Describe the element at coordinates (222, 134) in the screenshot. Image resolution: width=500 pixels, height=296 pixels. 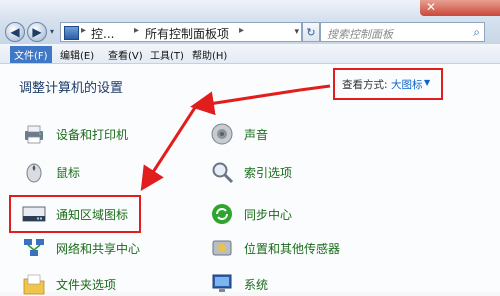
I see `speaker-icon` at that location.